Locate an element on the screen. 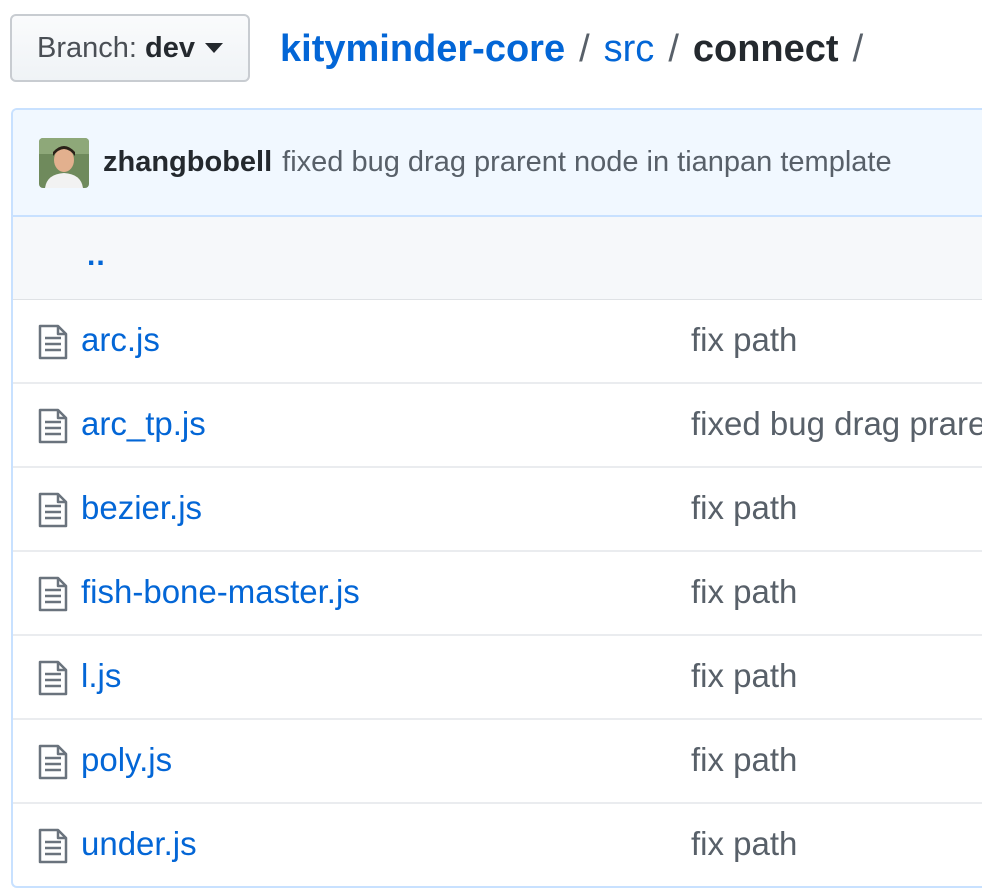  parent-directory-link: .. is located at coordinates (96, 256).